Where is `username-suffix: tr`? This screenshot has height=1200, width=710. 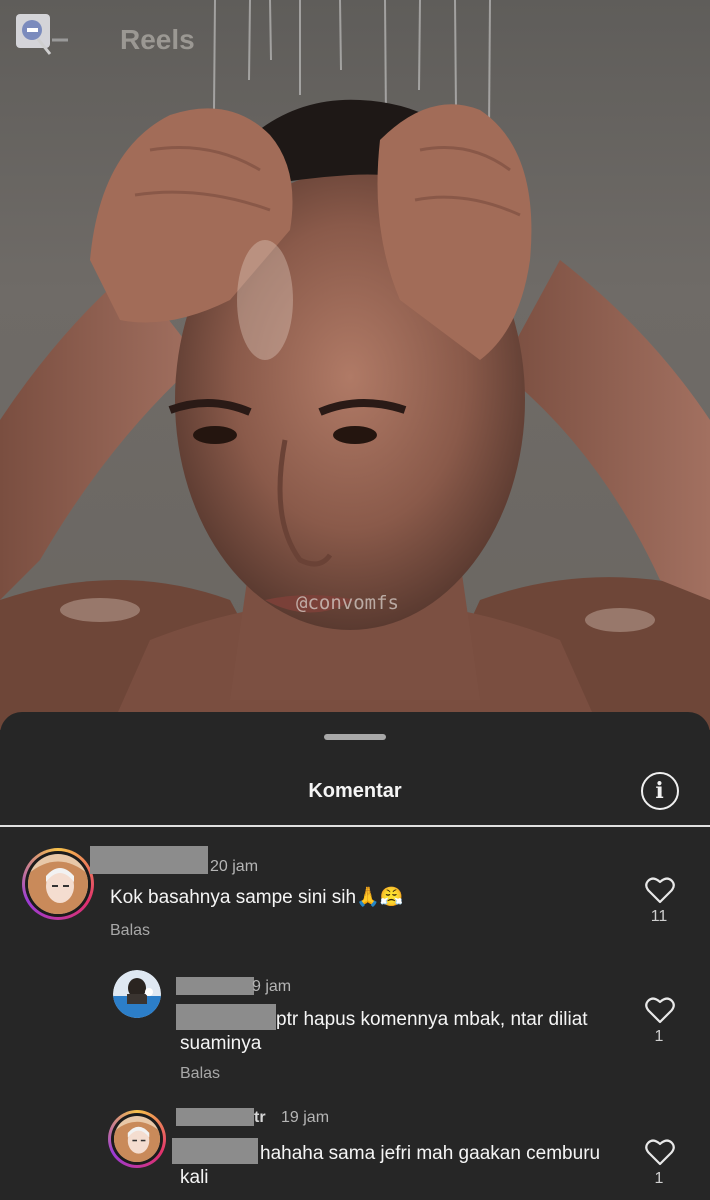 username-suffix: tr is located at coordinates (260, 1117).